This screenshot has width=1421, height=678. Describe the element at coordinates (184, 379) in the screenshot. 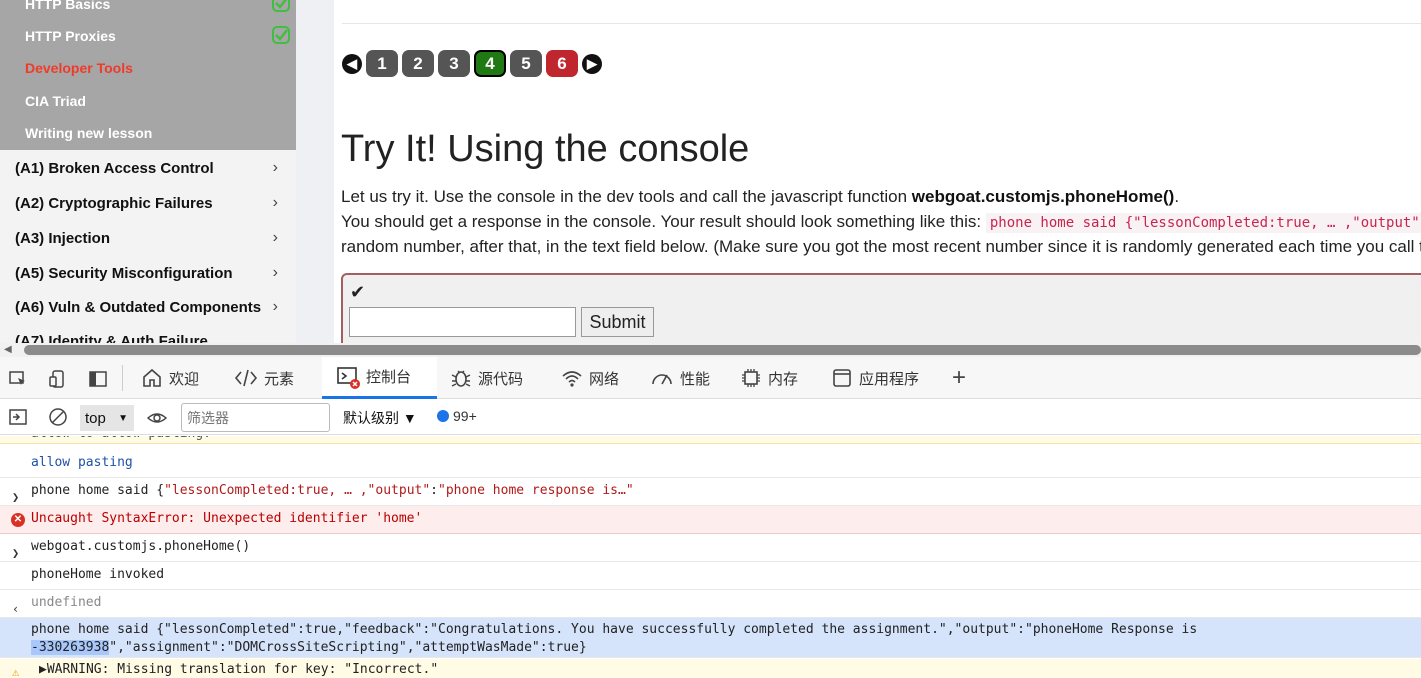

I see `tab-label: 欢迎` at that location.